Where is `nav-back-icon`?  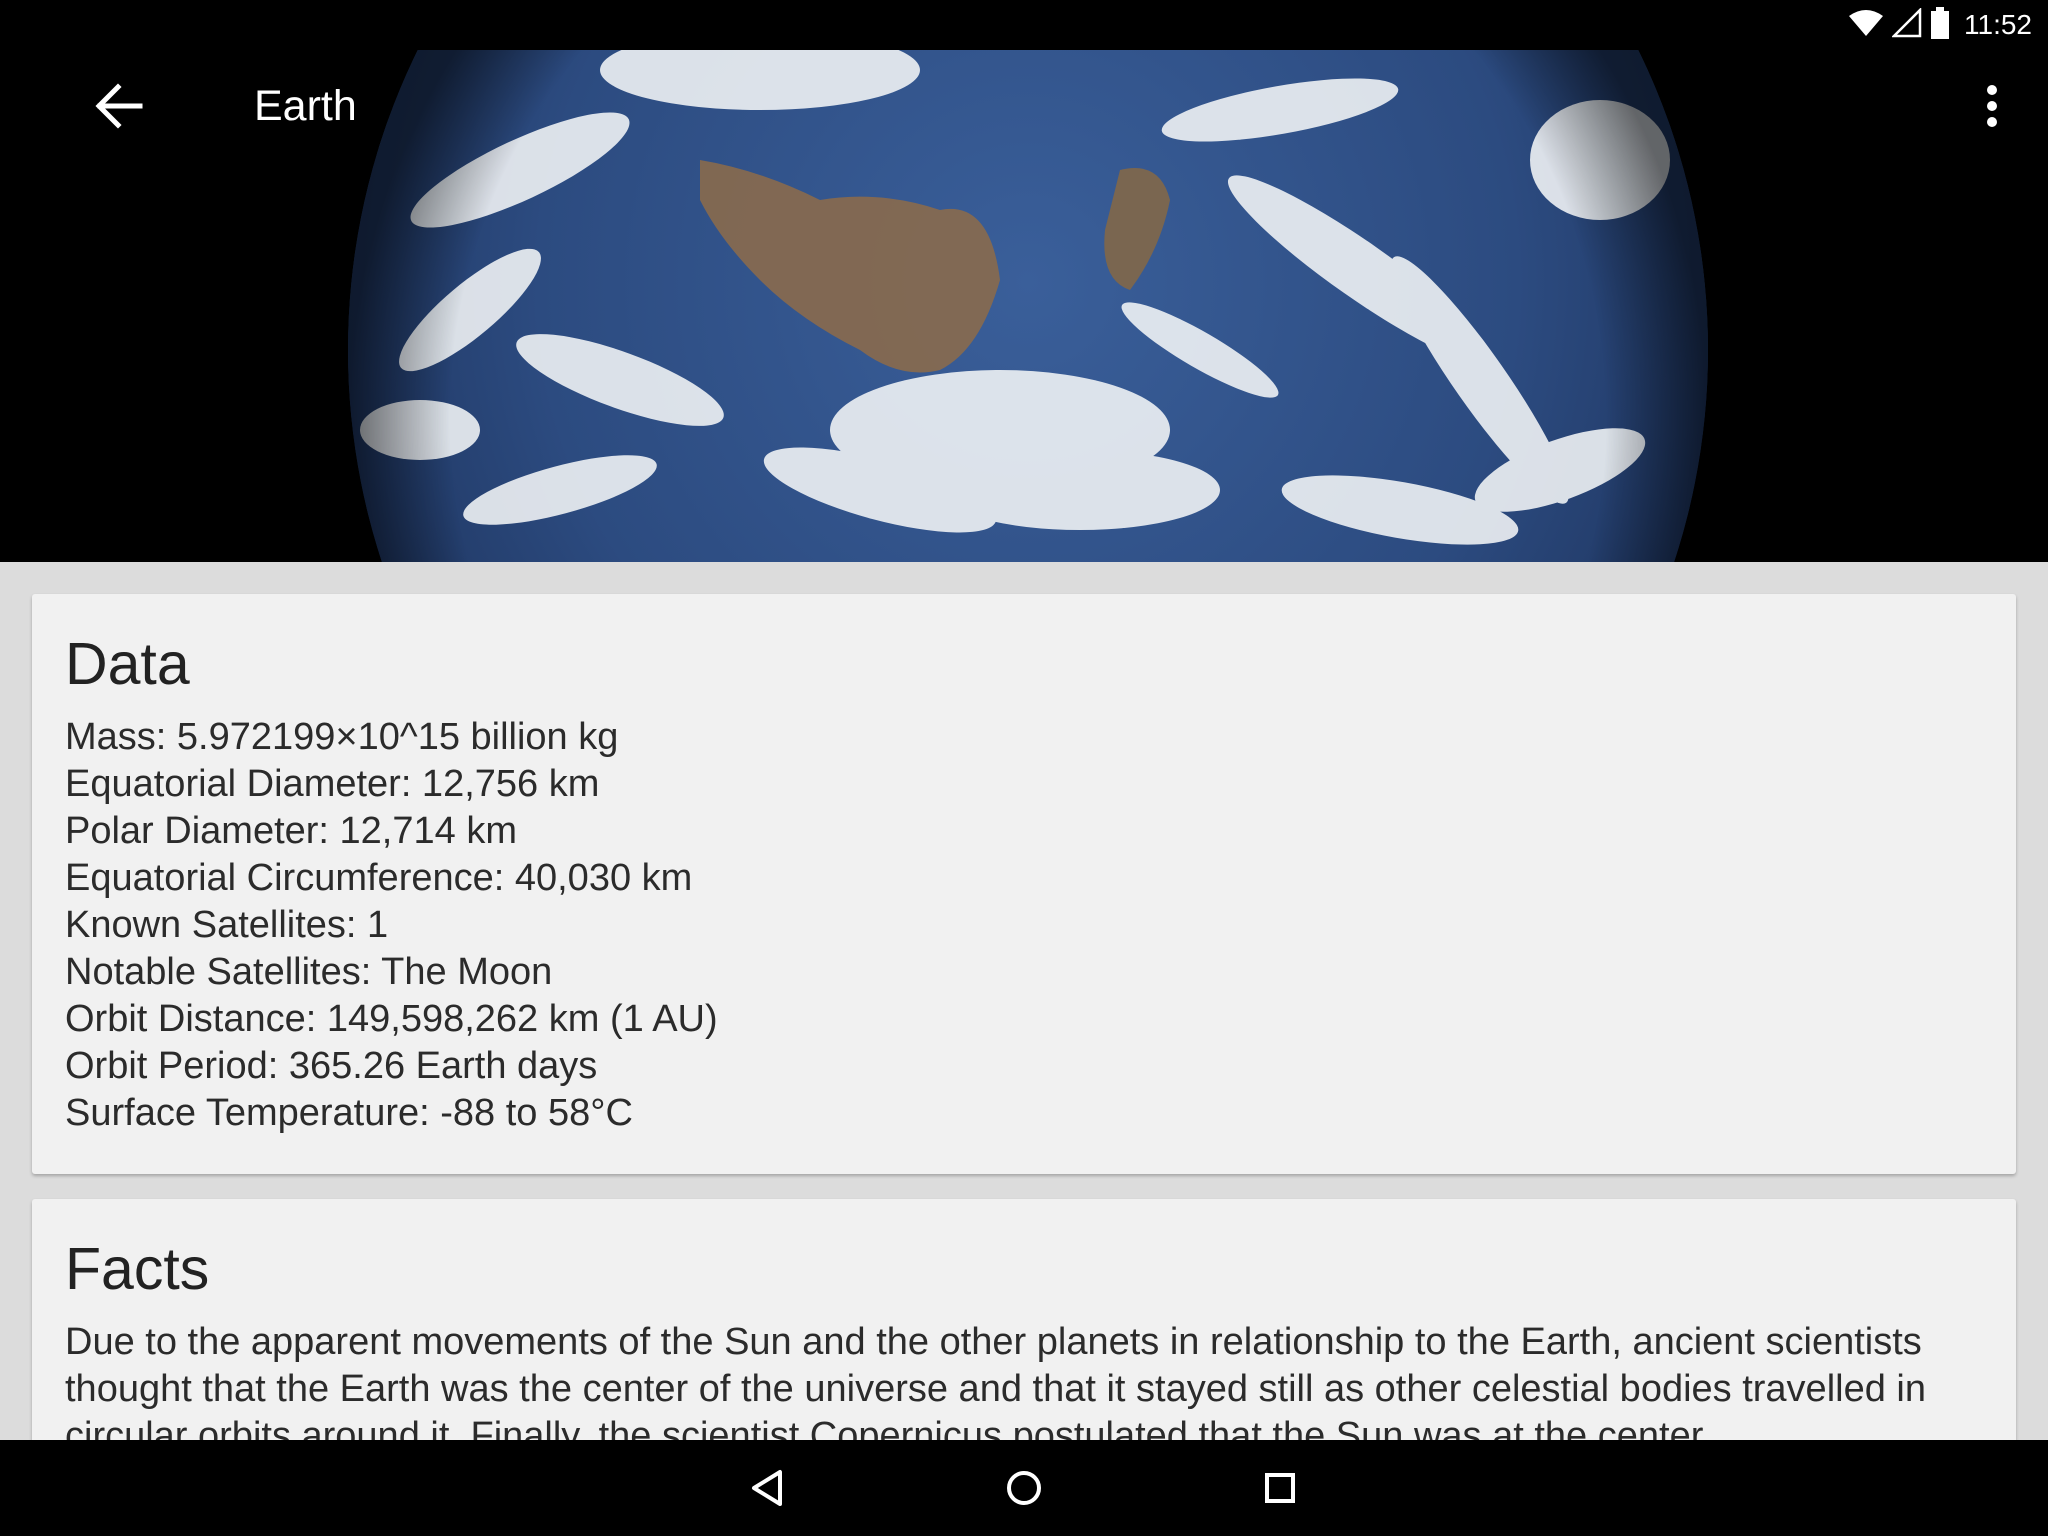
nav-back-icon is located at coordinates (767, 1488).